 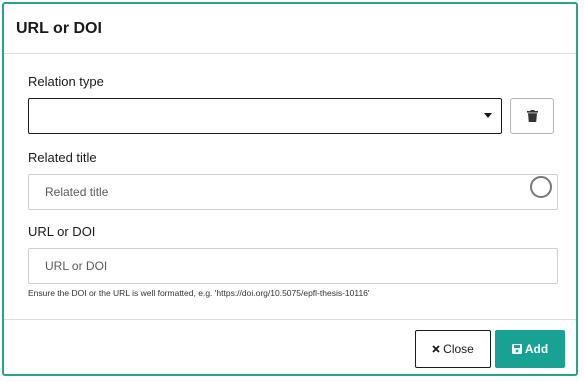 I want to click on add-button: Add, so click(x=530, y=349).